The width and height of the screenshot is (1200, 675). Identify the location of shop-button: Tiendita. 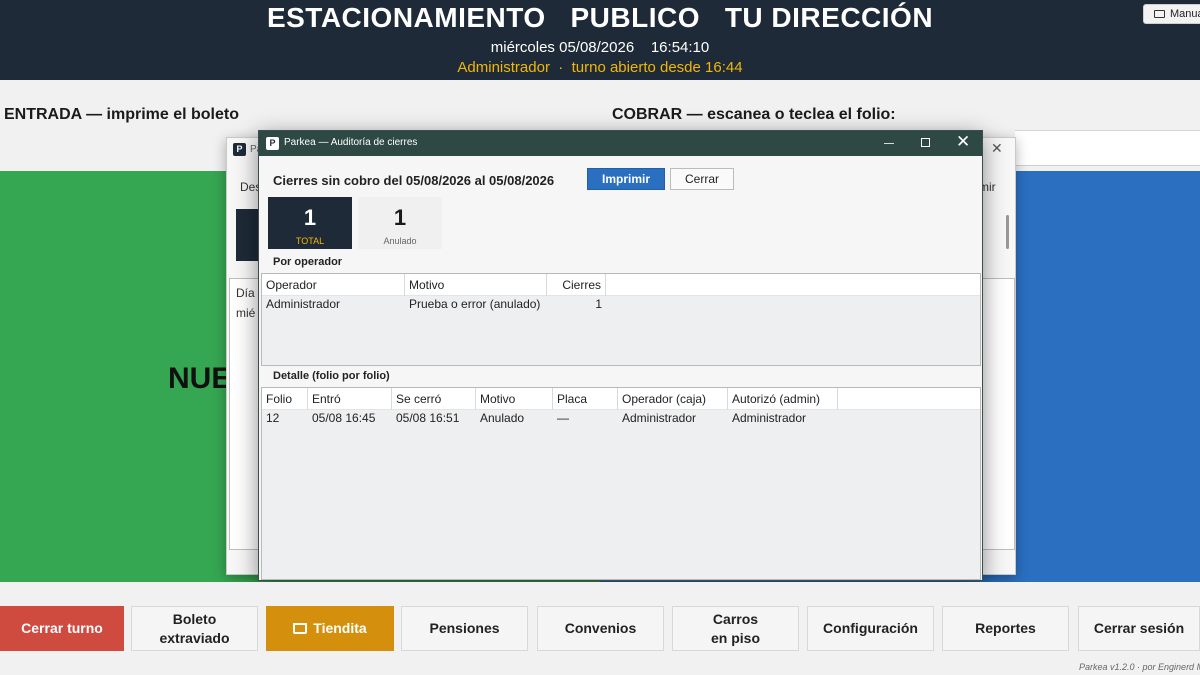
(330, 628).